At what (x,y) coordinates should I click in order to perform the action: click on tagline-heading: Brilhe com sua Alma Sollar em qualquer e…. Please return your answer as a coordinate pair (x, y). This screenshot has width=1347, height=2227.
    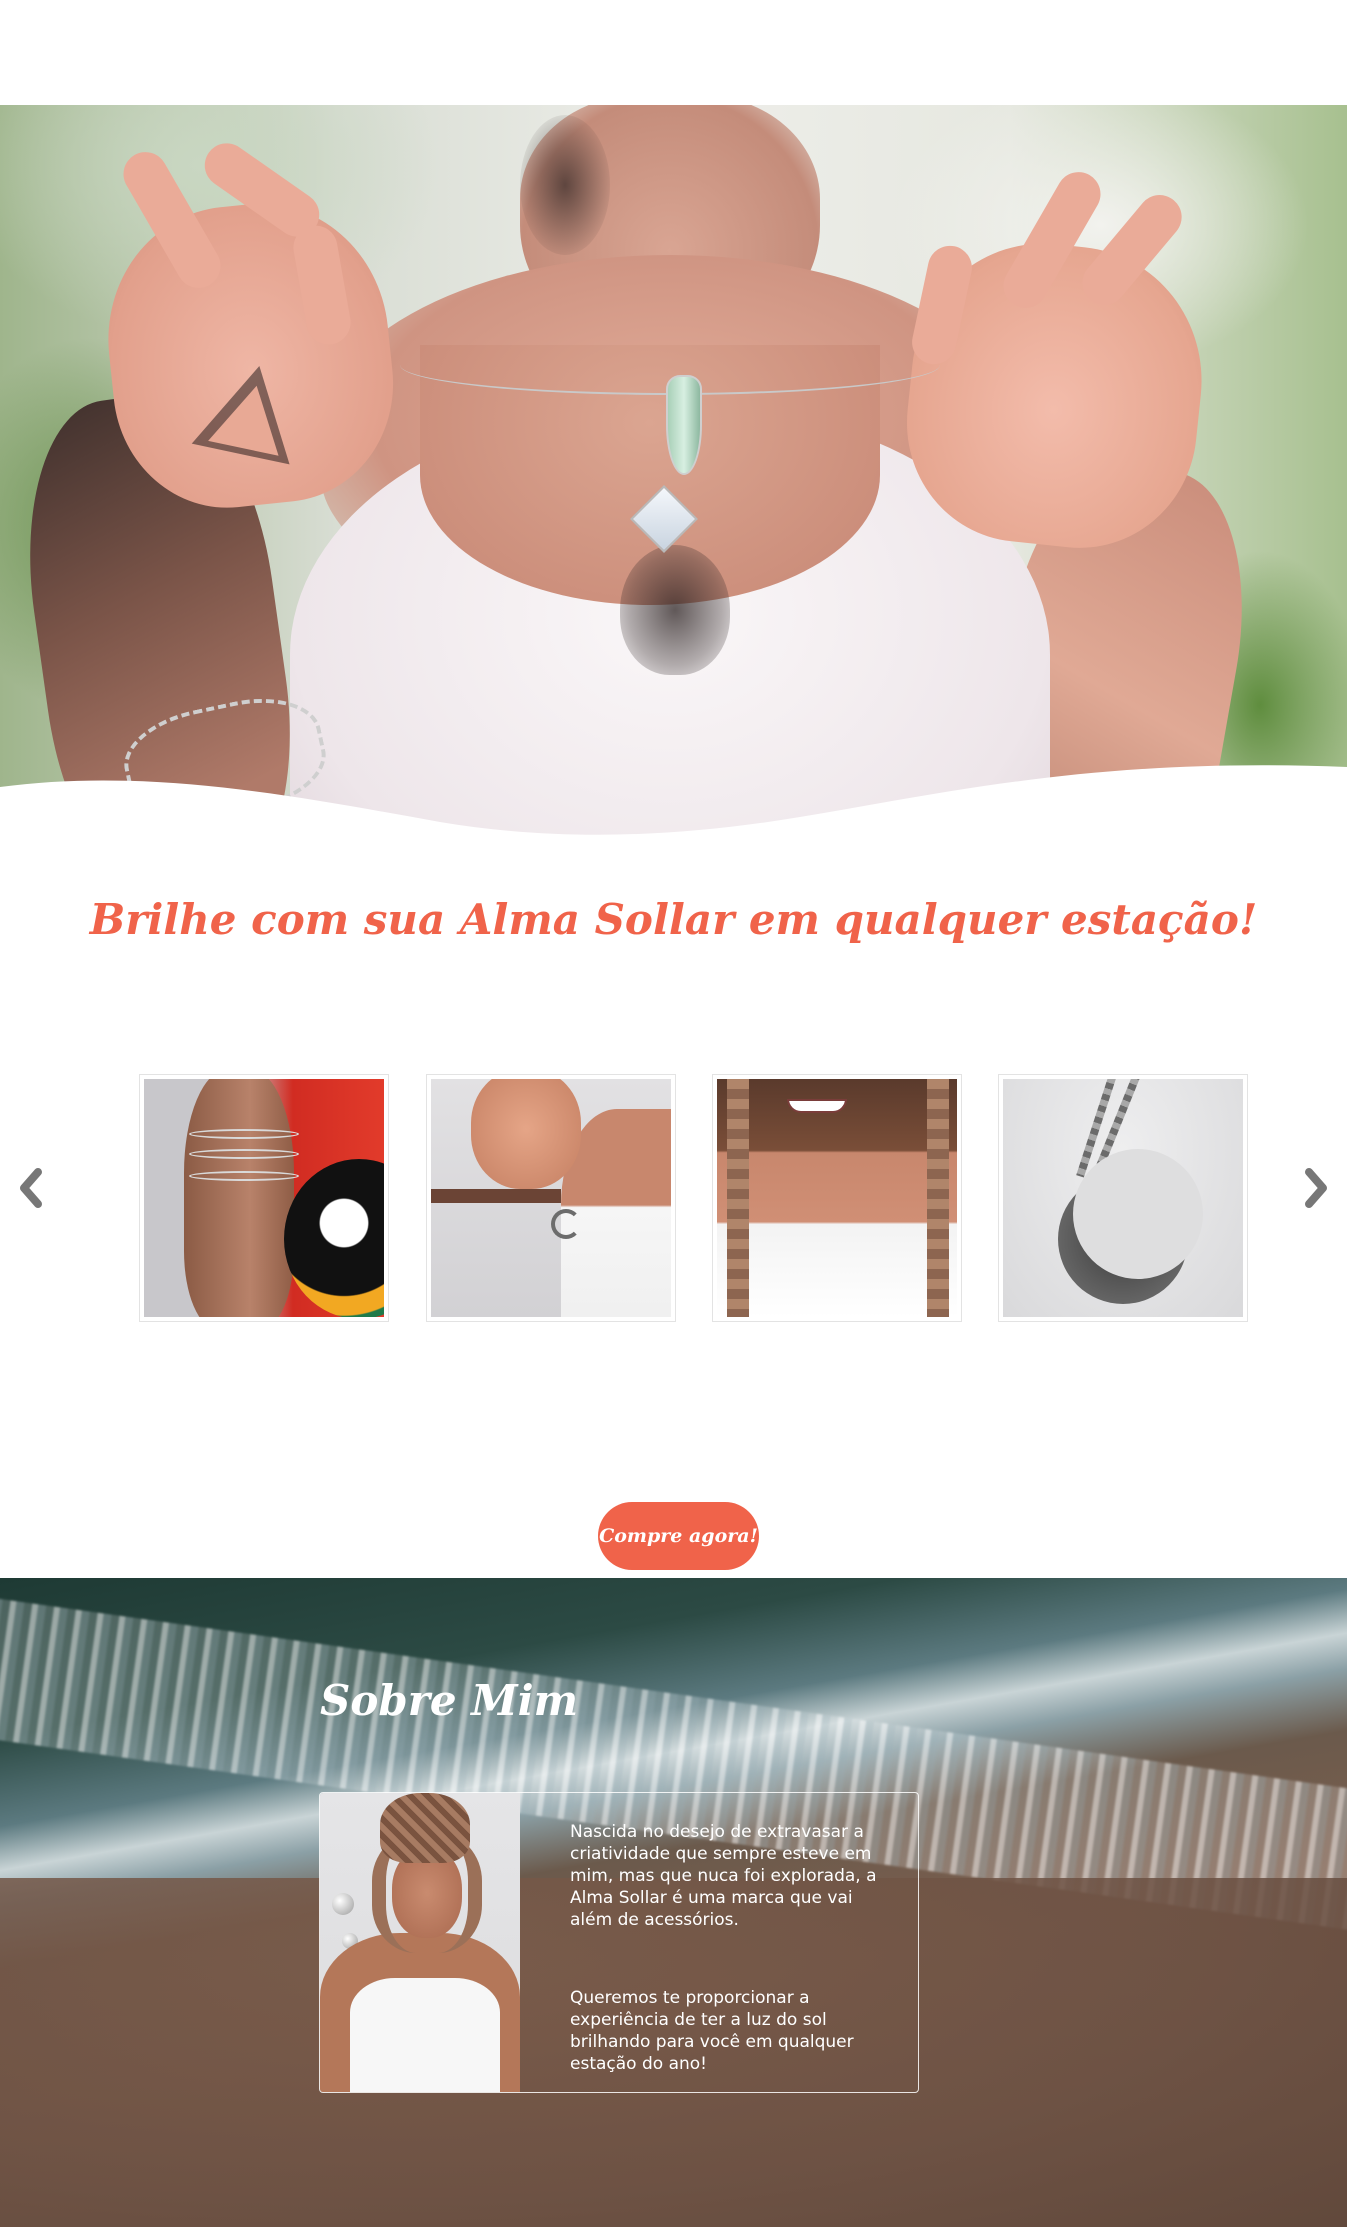
    Looking at the image, I should click on (673, 919).